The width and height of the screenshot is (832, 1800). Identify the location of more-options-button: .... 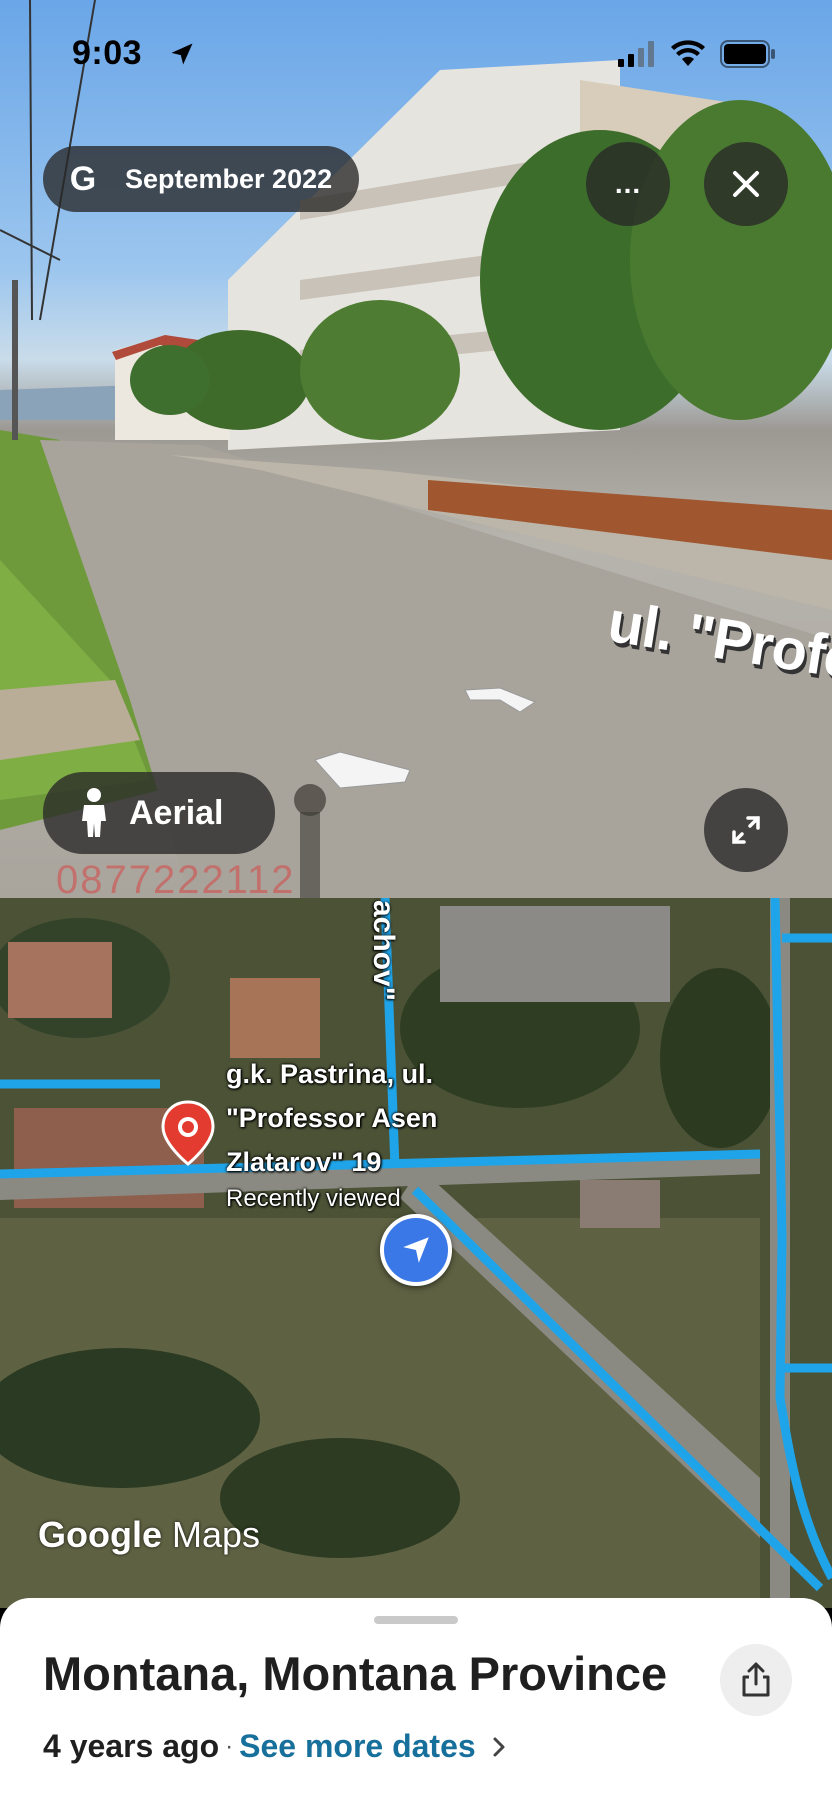
(628, 184).